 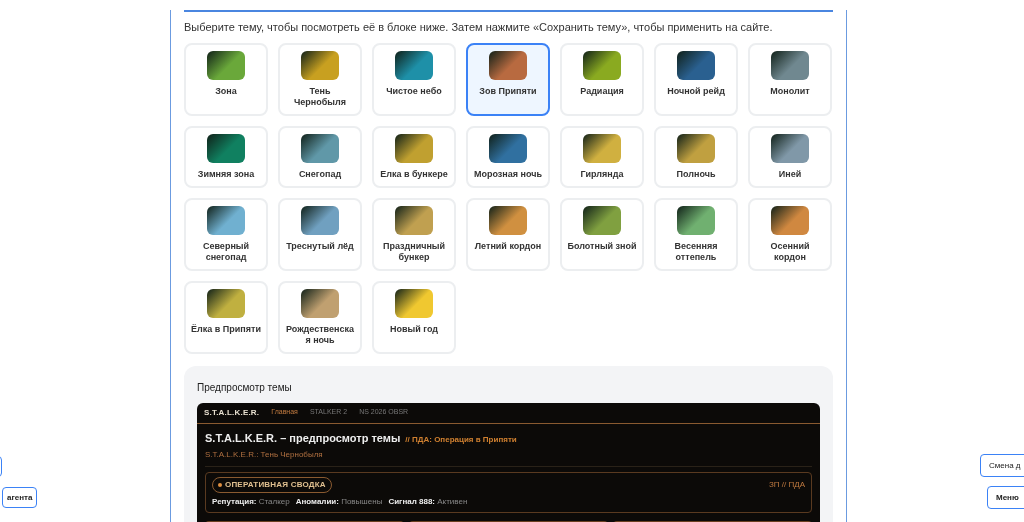 What do you see at coordinates (1002, 465) in the screenshot?
I see `side-button: Смена д` at bounding box center [1002, 465].